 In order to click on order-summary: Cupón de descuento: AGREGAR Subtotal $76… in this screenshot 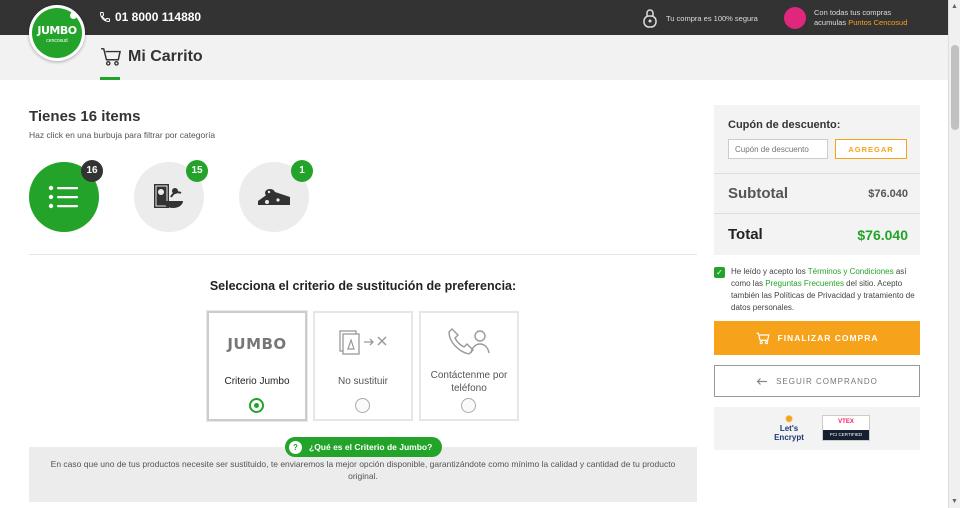, I will do `click(817, 180)`.